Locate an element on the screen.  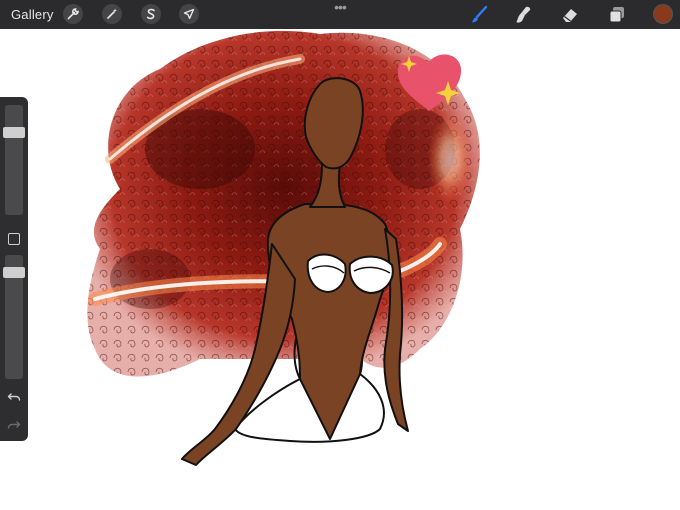
color-picker-swatch is located at coordinates (663, 14).